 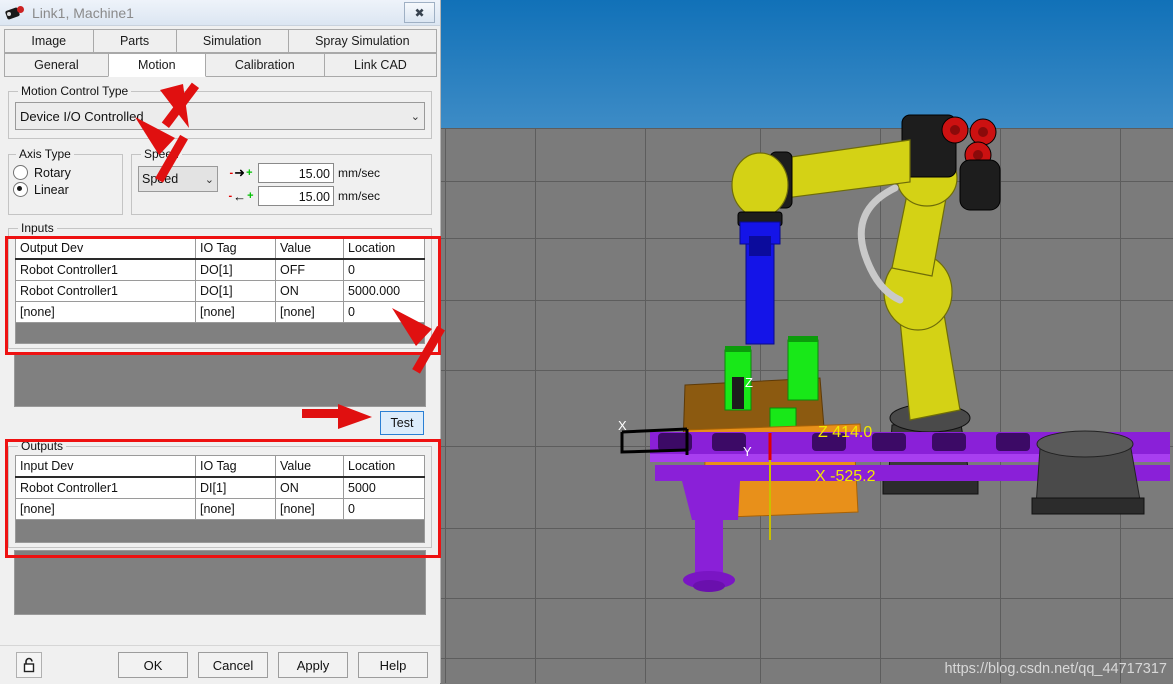 What do you see at coordinates (20, 189) in the screenshot?
I see `radio-circle-linear` at bounding box center [20, 189].